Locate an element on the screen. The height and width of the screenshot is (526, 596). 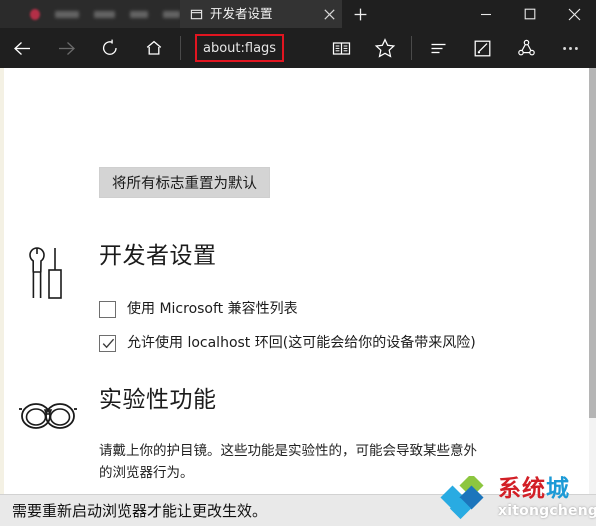
tab-title: 开发者设置 is located at coordinates (241, 13).